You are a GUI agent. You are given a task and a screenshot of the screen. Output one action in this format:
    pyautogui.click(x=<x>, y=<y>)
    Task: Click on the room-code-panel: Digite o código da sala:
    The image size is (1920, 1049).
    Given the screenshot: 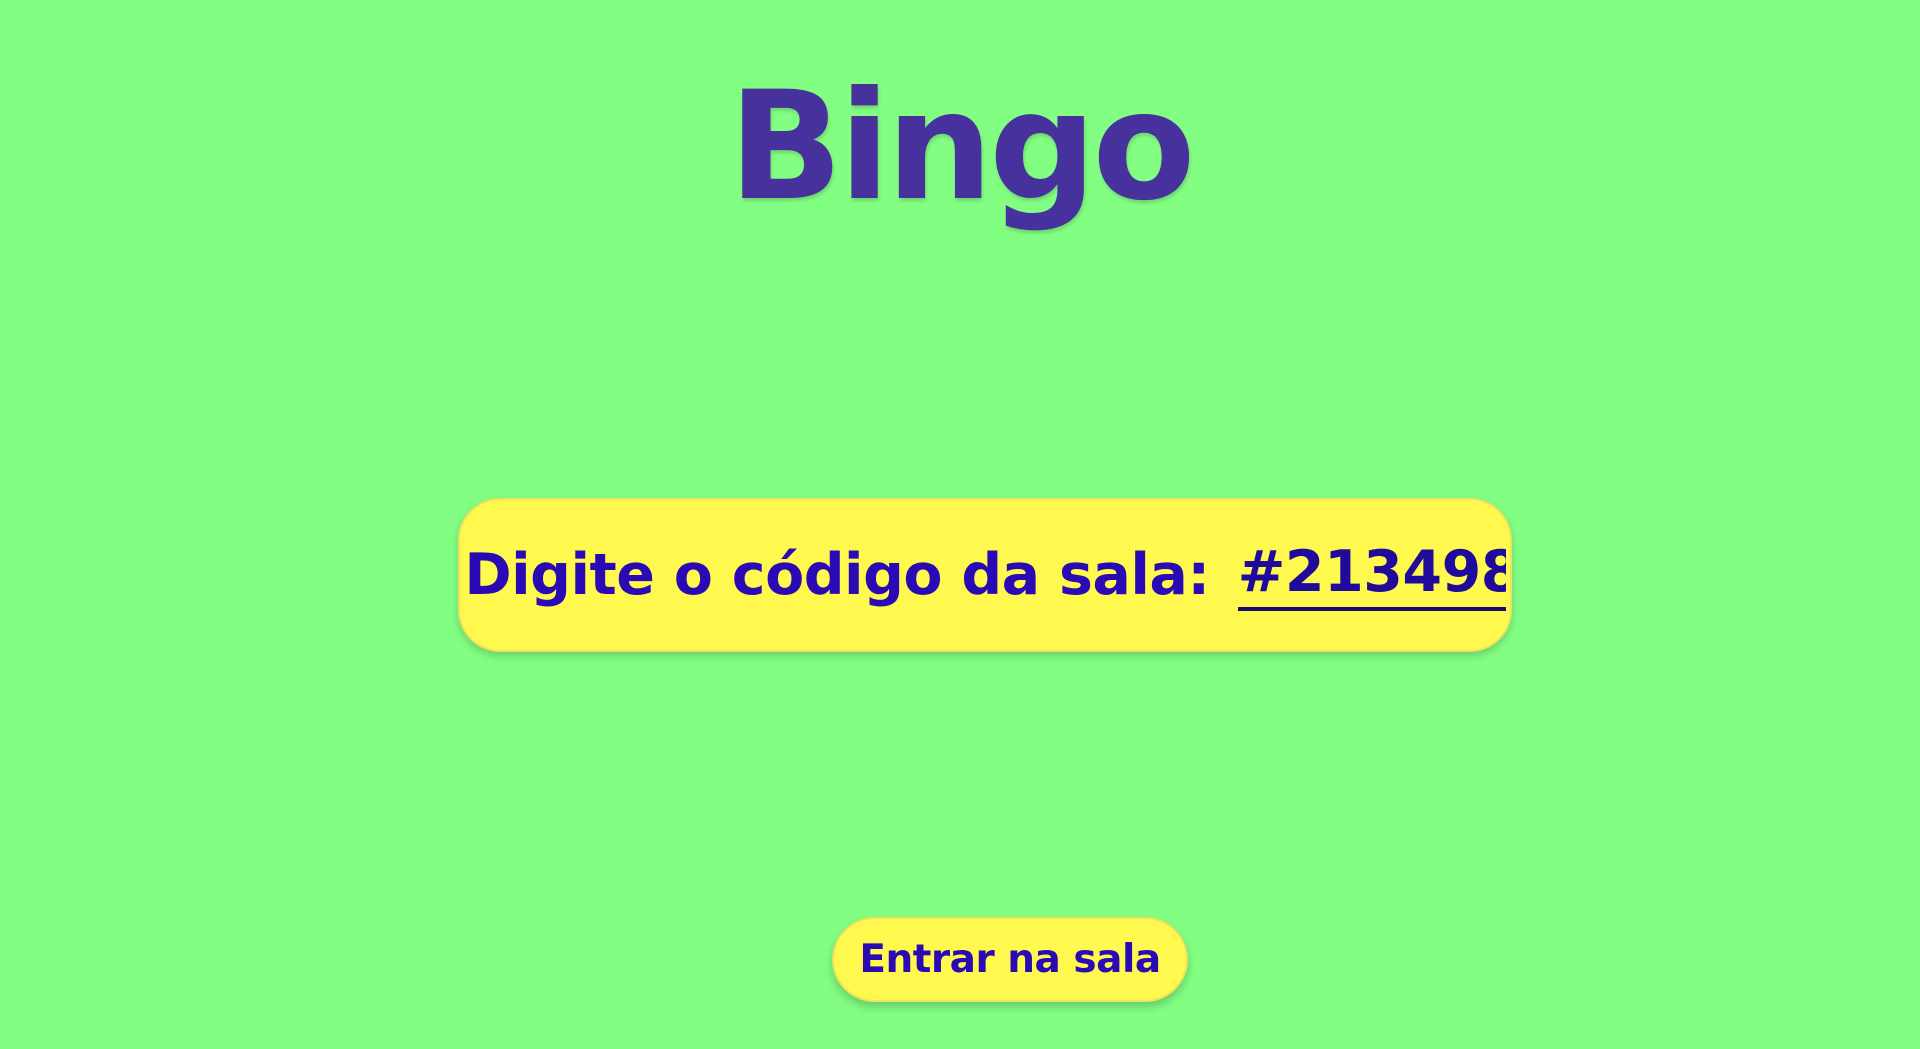 What is the action you would take?
    pyautogui.click(x=985, y=575)
    